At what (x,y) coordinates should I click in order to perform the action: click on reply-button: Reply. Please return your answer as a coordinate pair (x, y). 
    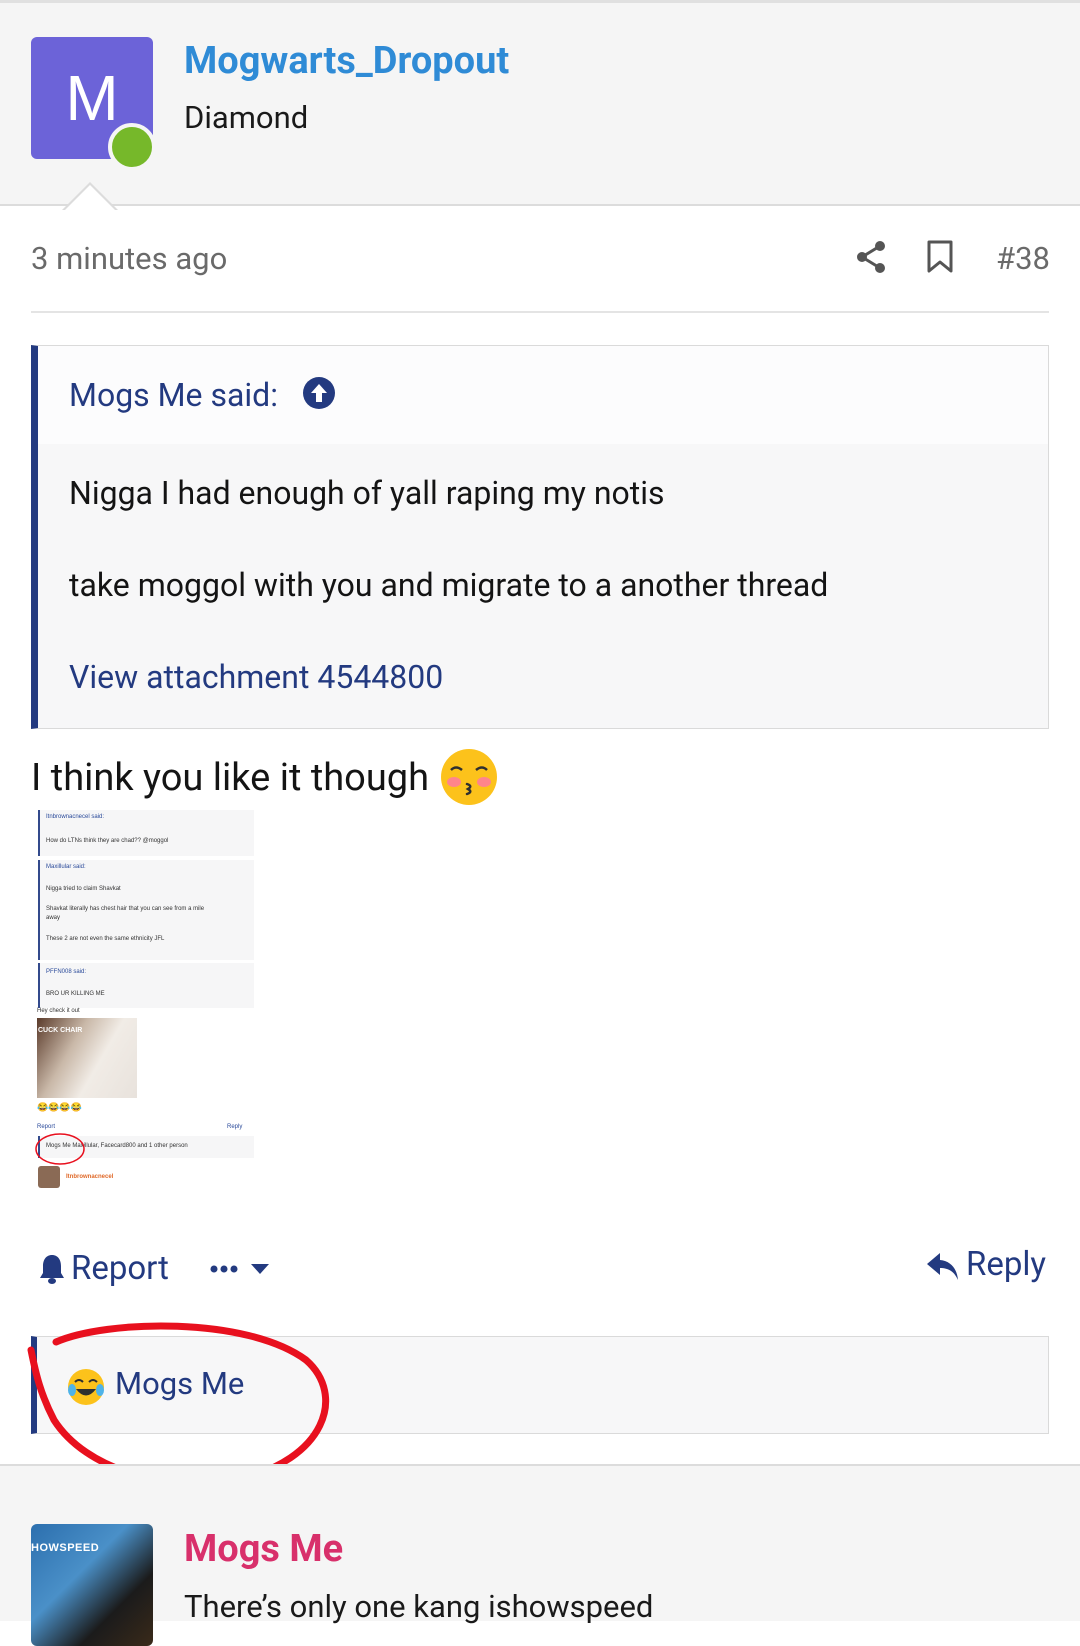
    Looking at the image, I should click on (1006, 1264).